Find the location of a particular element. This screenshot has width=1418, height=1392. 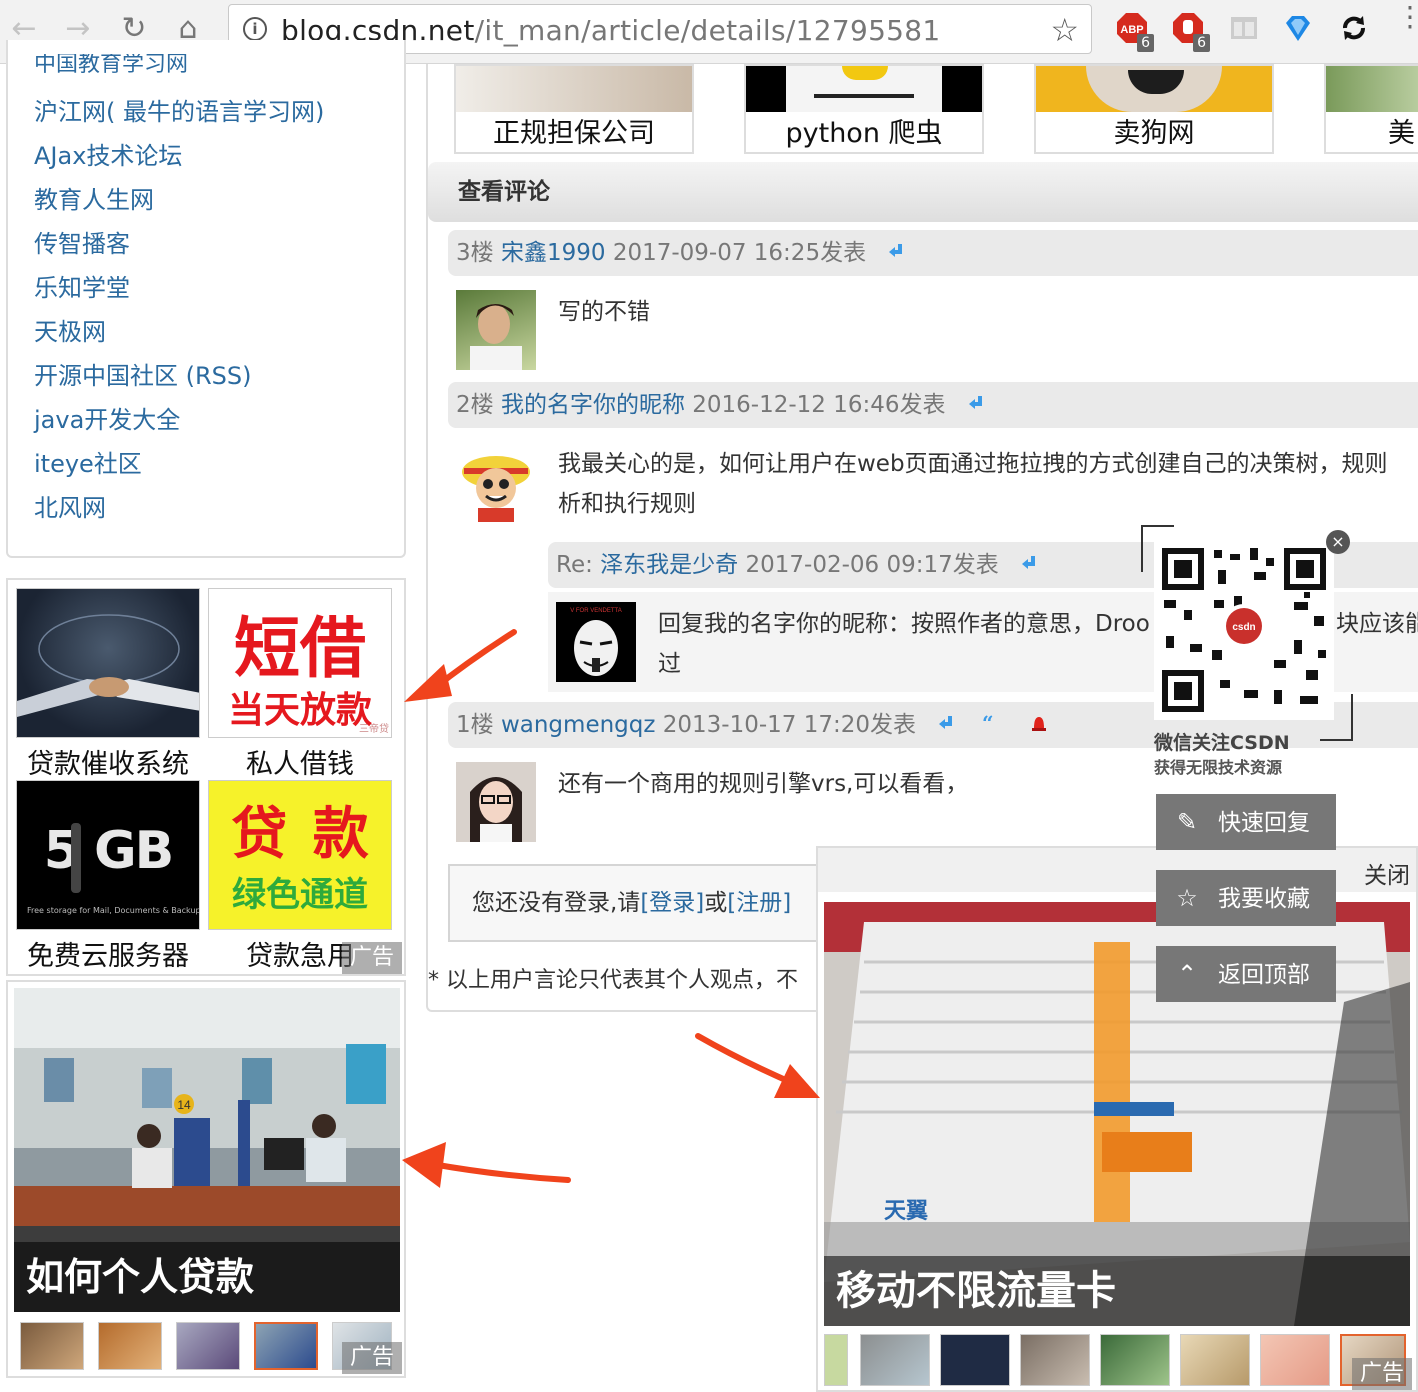

sidebar-link: 天极网 is located at coordinates (70, 329).